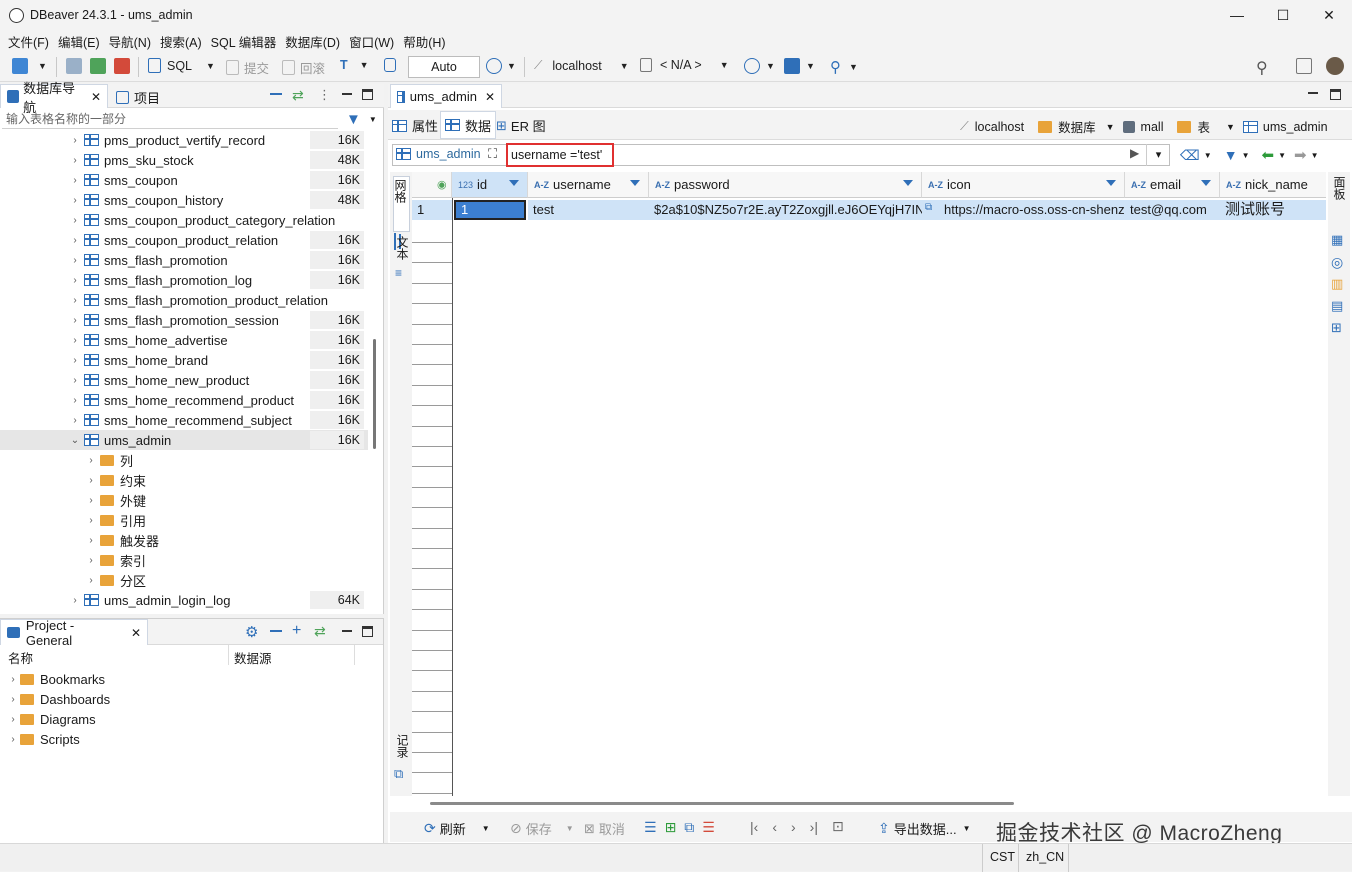  I want to click on column-header-password: A-Z password, so click(785, 185).